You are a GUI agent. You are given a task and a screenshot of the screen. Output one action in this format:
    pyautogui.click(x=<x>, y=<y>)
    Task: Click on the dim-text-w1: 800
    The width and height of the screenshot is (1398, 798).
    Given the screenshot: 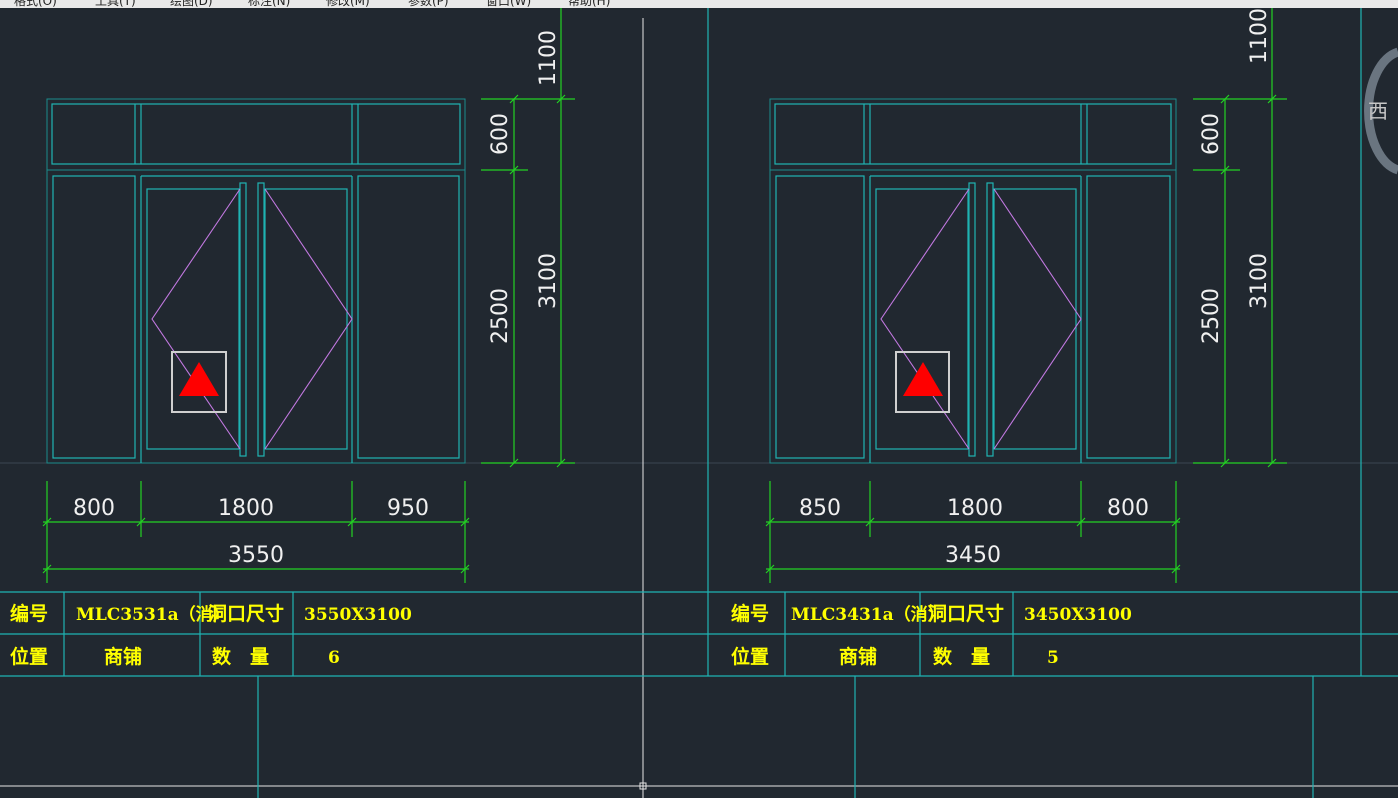 What is the action you would take?
    pyautogui.click(x=94, y=508)
    